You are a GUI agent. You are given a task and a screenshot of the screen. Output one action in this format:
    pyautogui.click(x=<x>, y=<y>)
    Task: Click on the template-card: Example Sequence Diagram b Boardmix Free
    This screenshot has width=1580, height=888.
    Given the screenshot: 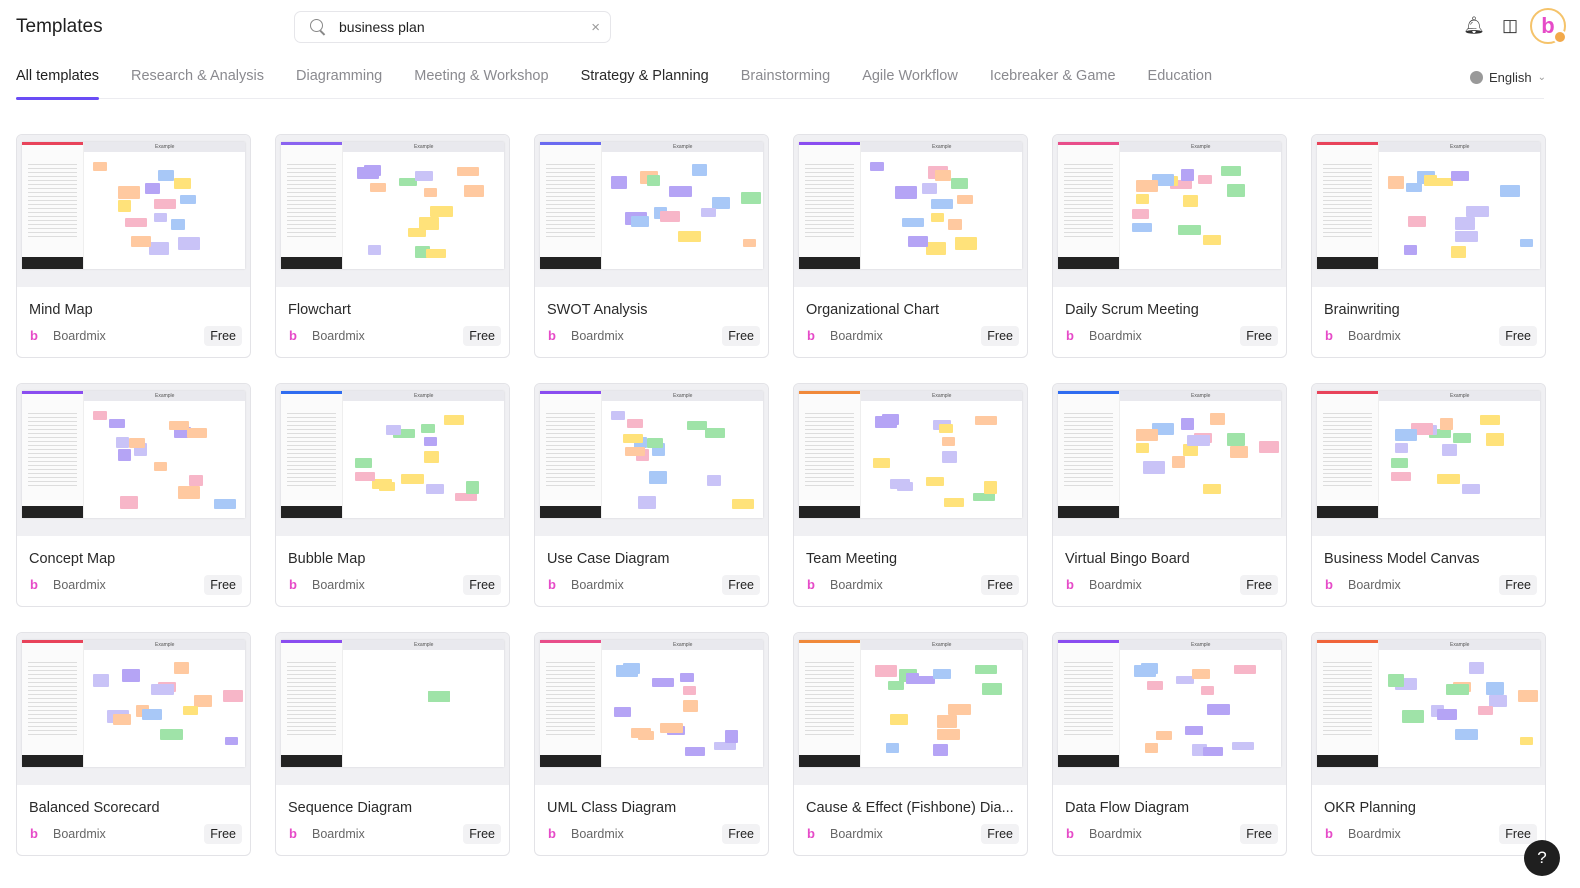 What is the action you would take?
    pyautogui.click(x=392, y=744)
    